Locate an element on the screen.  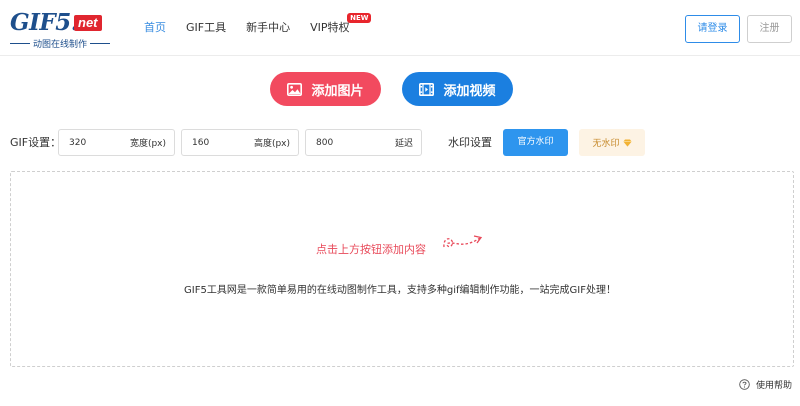
delay-unit: 延迟 is located at coordinates (403, 144).